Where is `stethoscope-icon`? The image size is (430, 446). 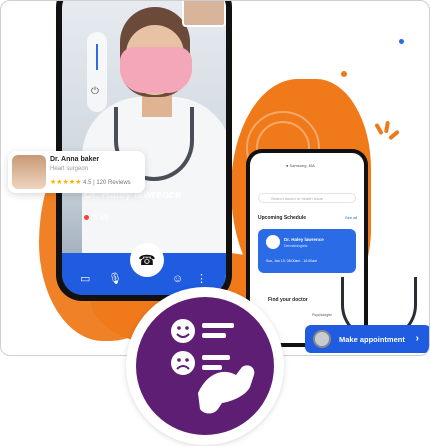 stethoscope-icon is located at coordinates (322, 339).